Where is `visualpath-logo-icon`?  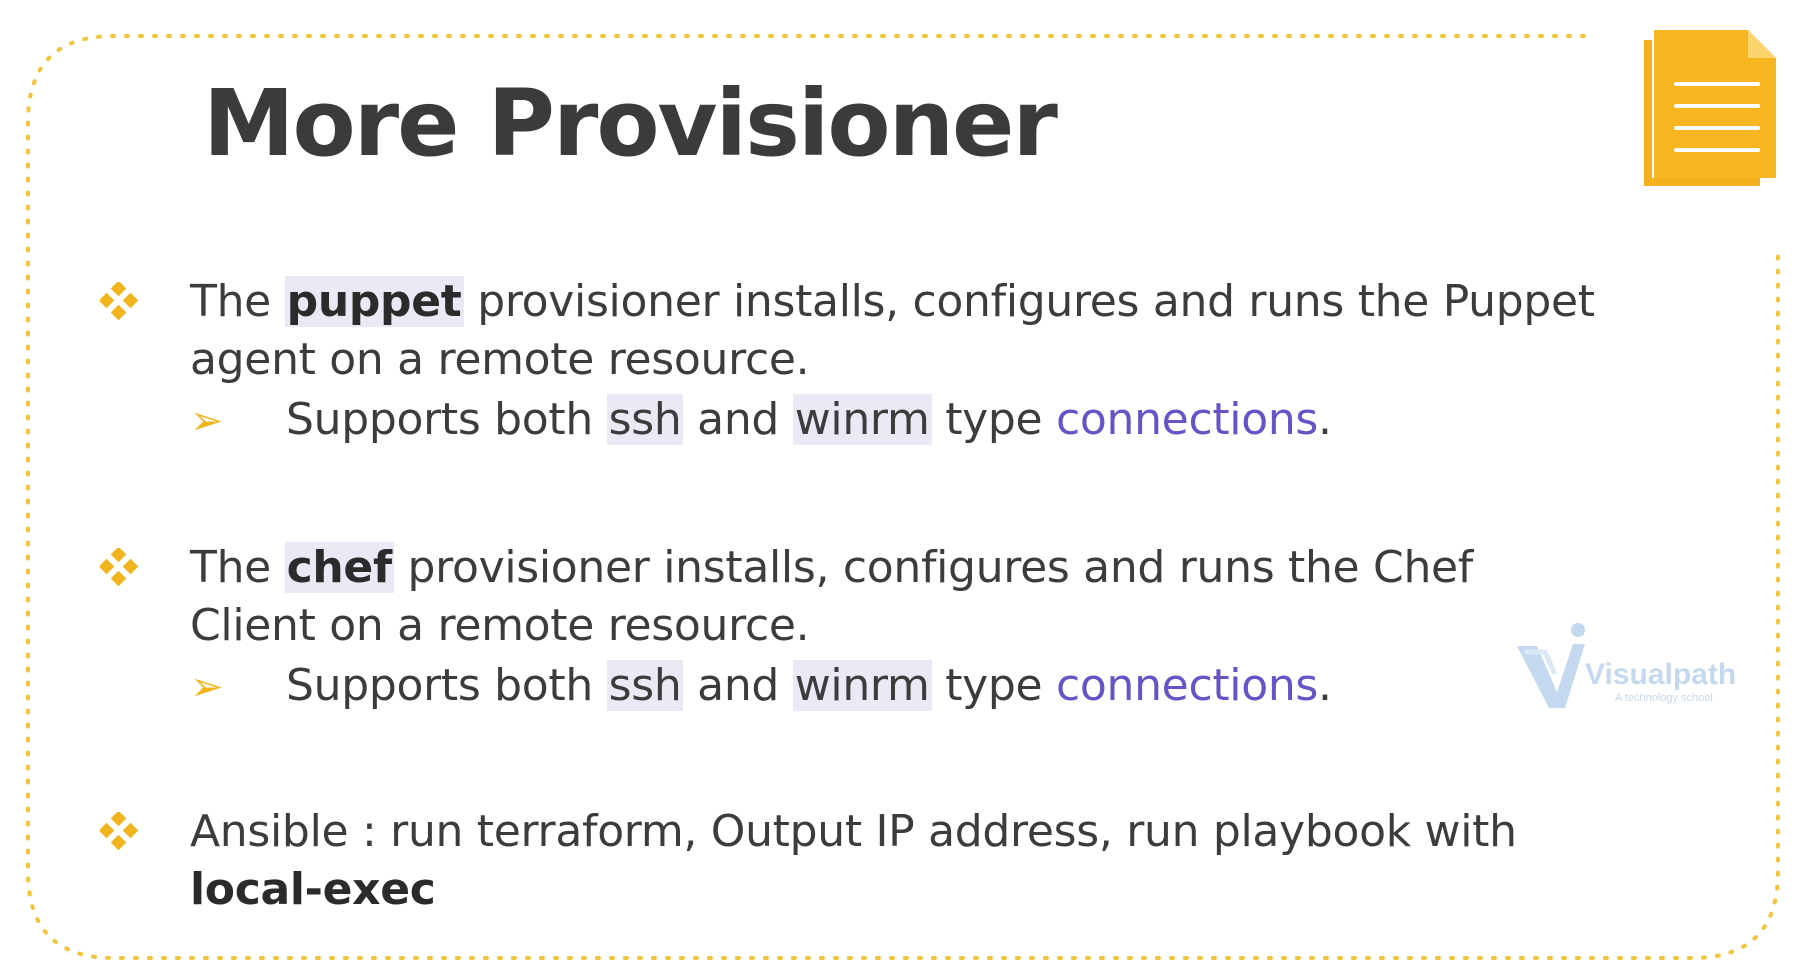 visualpath-logo-icon is located at coordinates (1551, 665).